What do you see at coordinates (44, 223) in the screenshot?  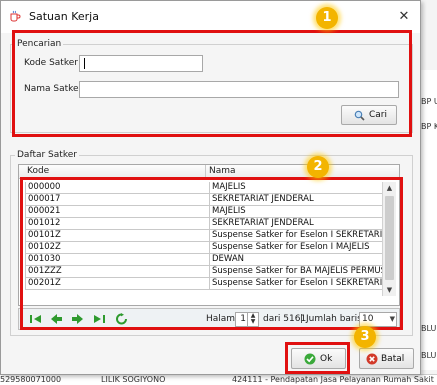 I see `cell-kode: 001012` at bounding box center [44, 223].